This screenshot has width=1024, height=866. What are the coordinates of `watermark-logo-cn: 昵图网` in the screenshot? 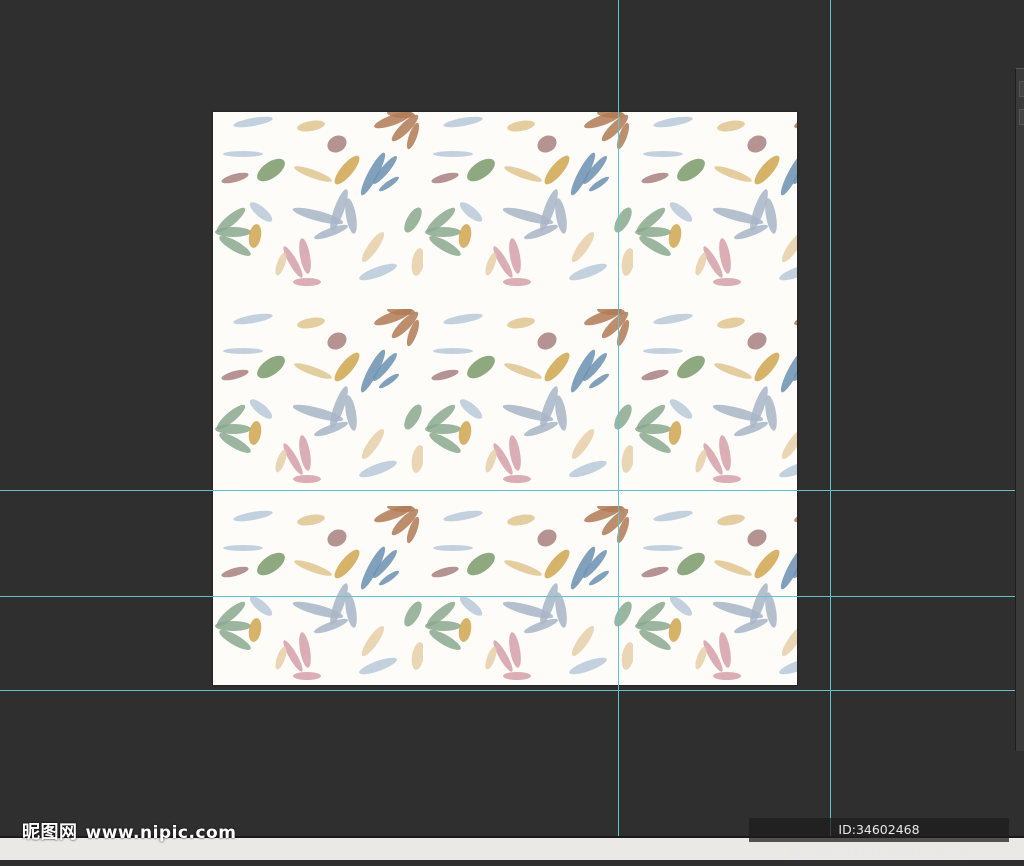 It's located at (50, 832).